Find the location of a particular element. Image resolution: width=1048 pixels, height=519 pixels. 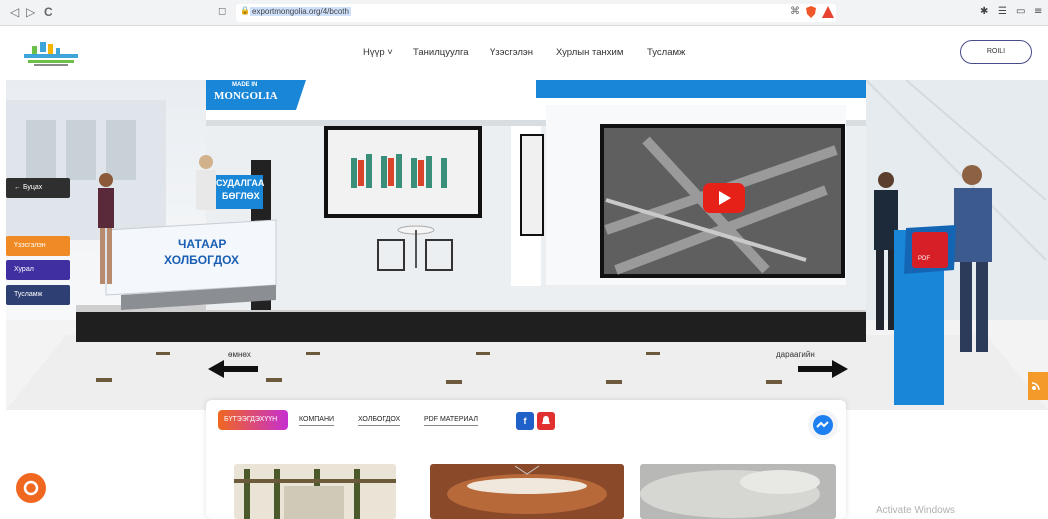

tab-products-label: БҮТЭЭГДЭХҮҮН is located at coordinates (251, 419).